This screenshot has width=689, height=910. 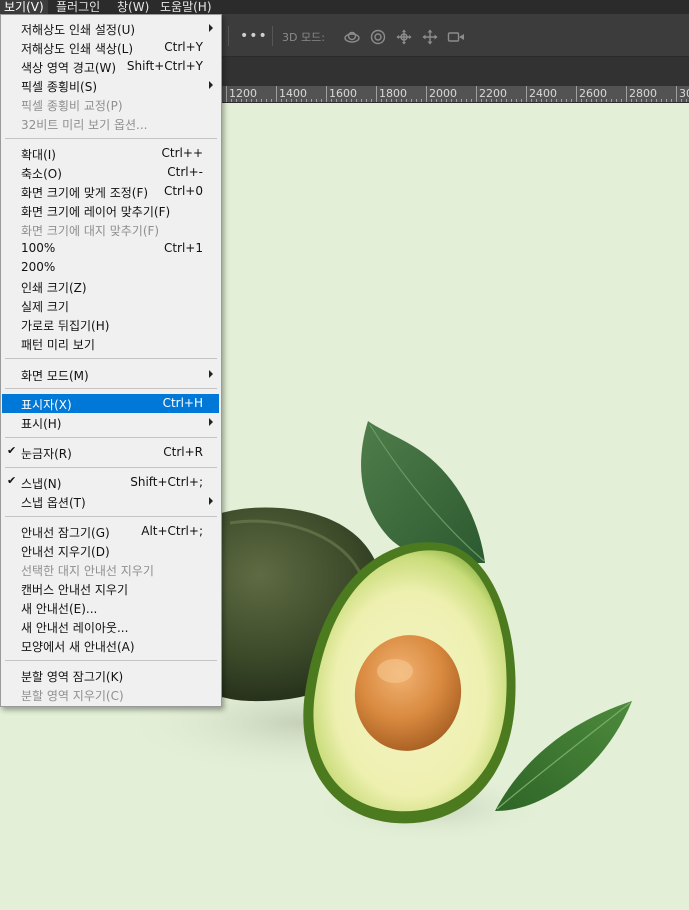 What do you see at coordinates (38, 155) in the screenshot?
I see `menu-item-label: 확대(I)` at bounding box center [38, 155].